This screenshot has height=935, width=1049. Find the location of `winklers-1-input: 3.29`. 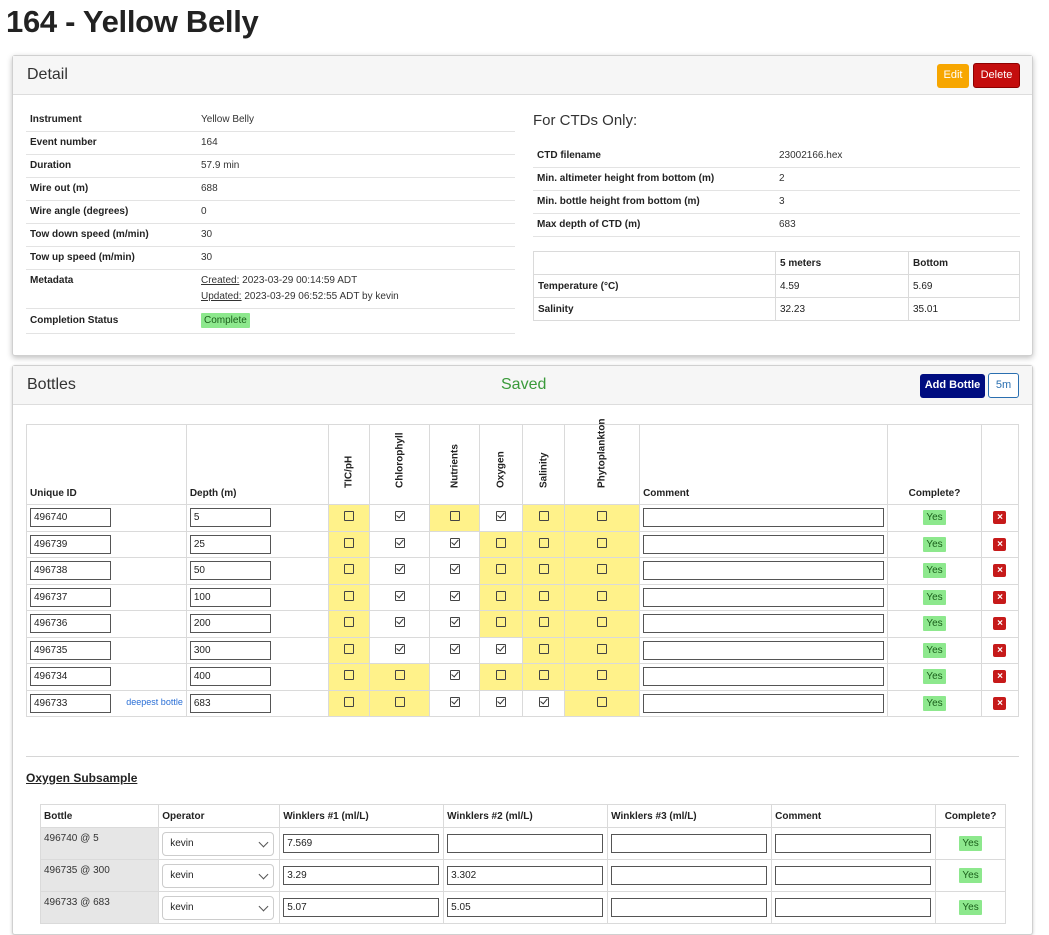

winklers-1-input: 3.29 is located at coordinates (361, 875).